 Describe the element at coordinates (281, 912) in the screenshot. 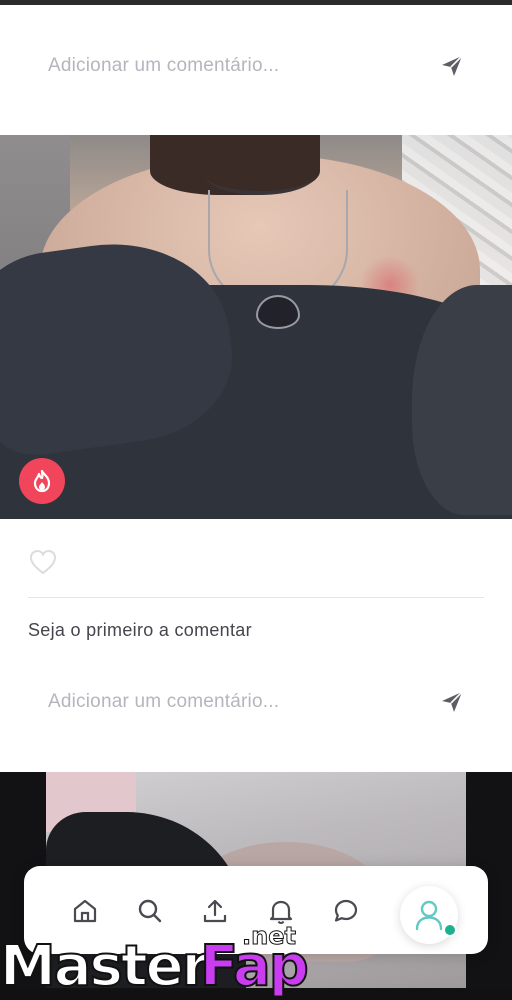

I see `bell-icon` at that location.